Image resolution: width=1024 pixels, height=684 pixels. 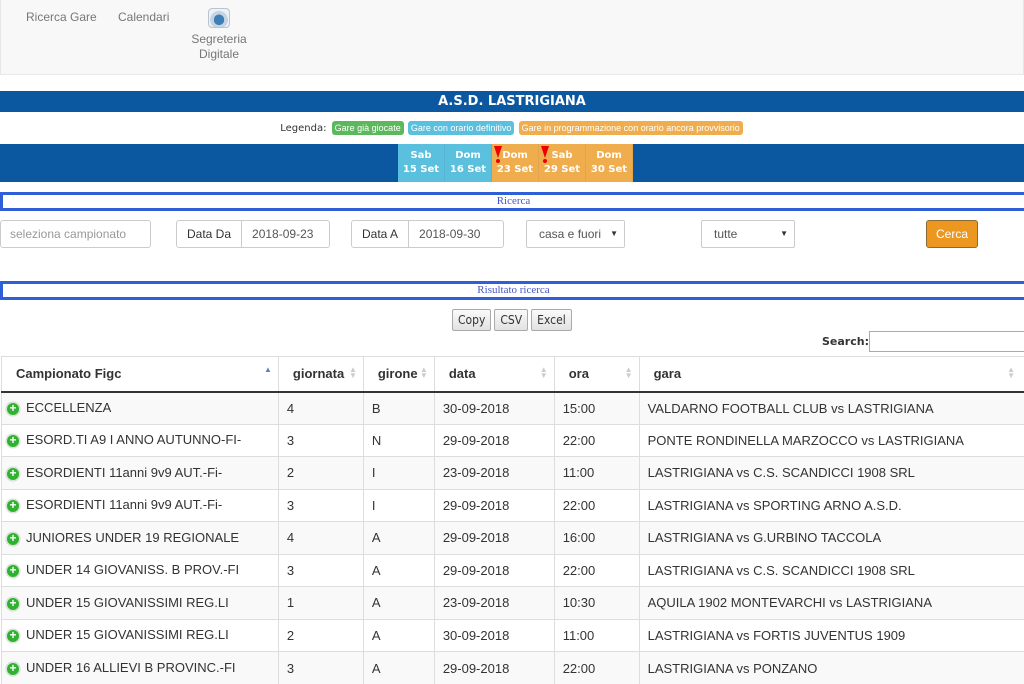 What do you see at coordinates (845, 341) in the screenshot?
I see `table-search-label: Search:` at bounding box center [845, 341].